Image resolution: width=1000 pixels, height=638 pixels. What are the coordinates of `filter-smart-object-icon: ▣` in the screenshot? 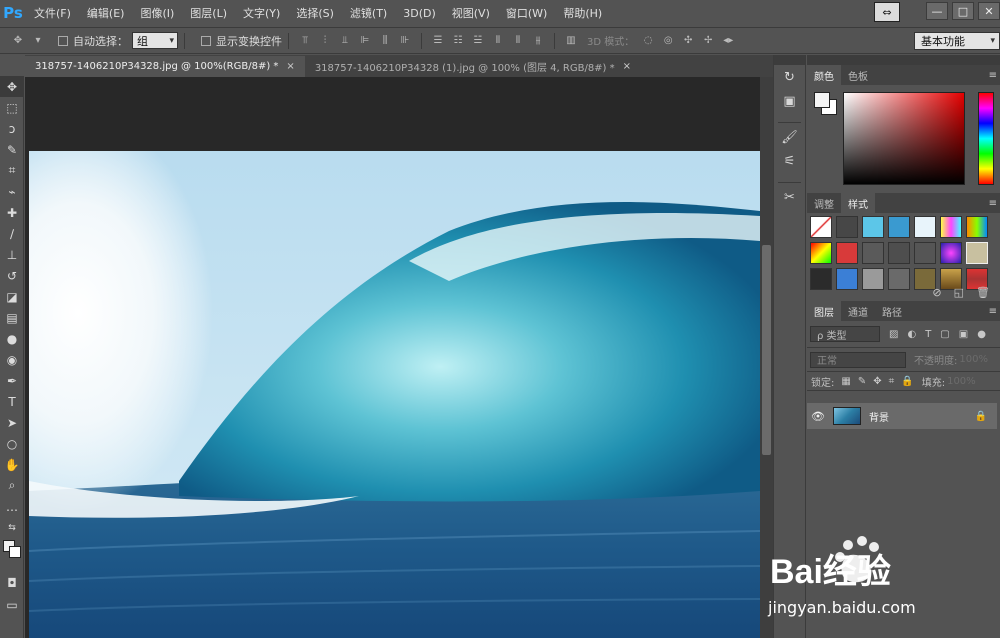 It's located at (963, 334).